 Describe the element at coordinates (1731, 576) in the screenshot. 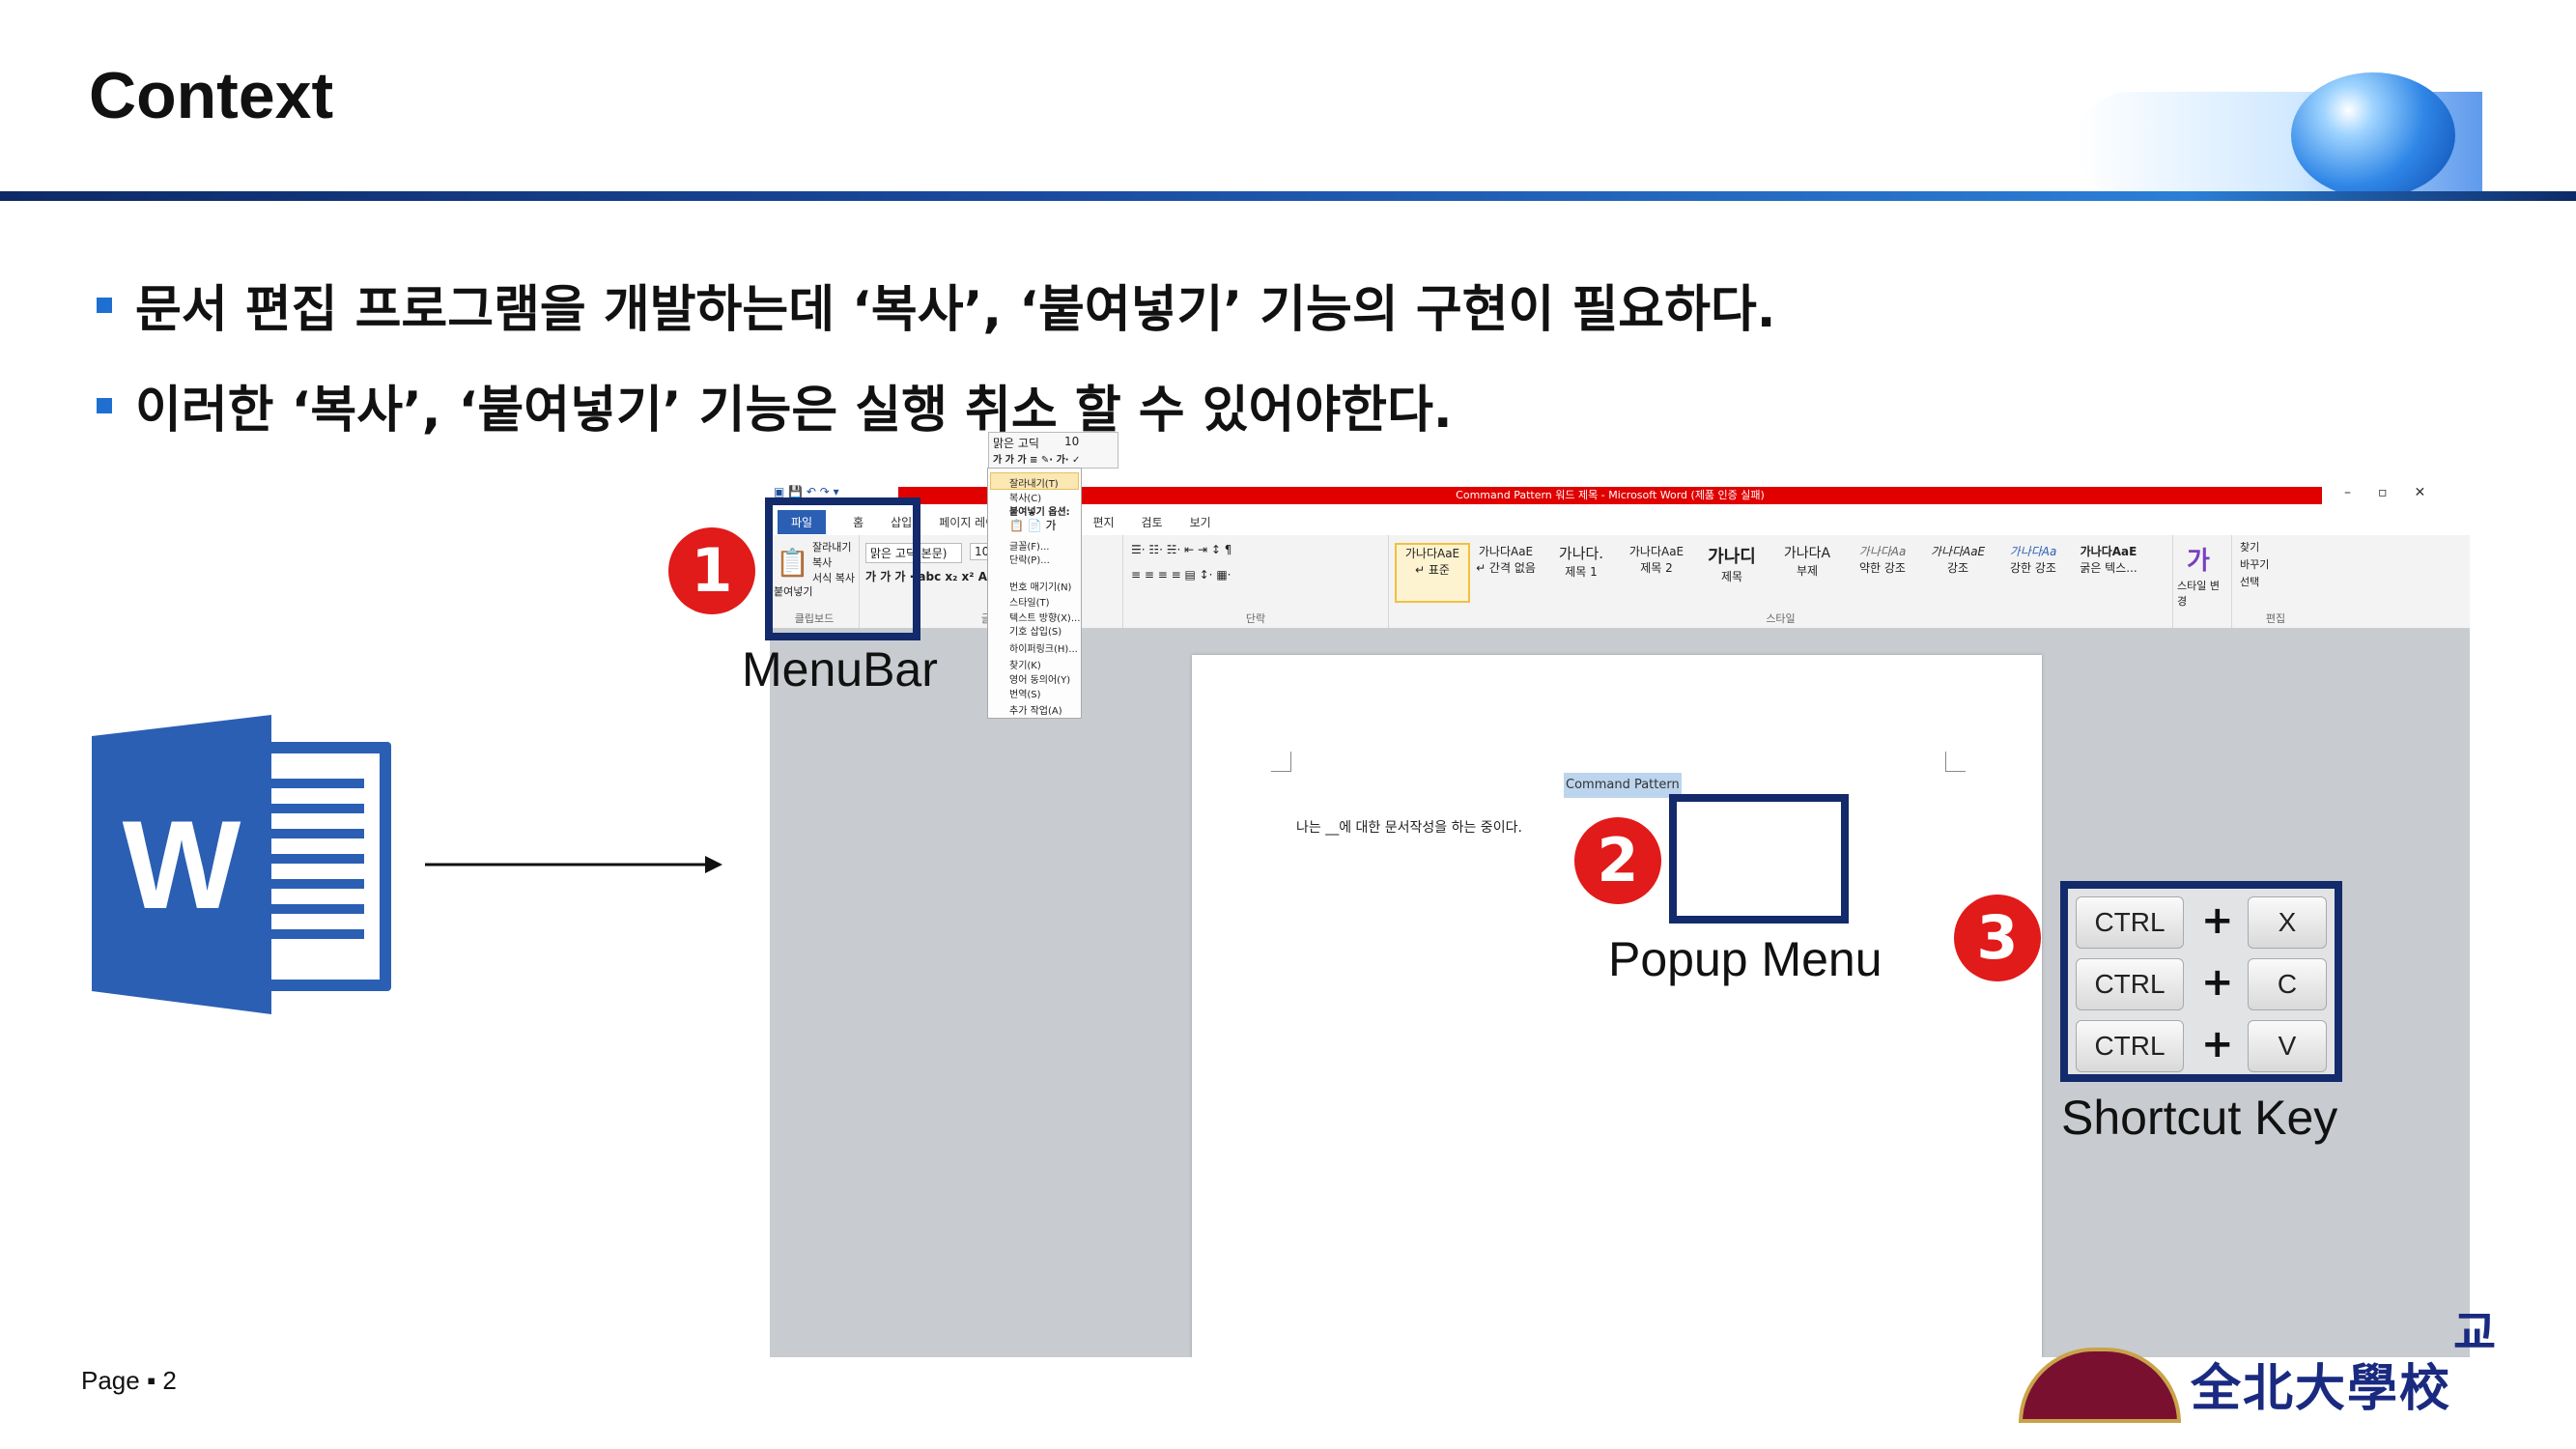

I see `style-name: 제목` at that location.